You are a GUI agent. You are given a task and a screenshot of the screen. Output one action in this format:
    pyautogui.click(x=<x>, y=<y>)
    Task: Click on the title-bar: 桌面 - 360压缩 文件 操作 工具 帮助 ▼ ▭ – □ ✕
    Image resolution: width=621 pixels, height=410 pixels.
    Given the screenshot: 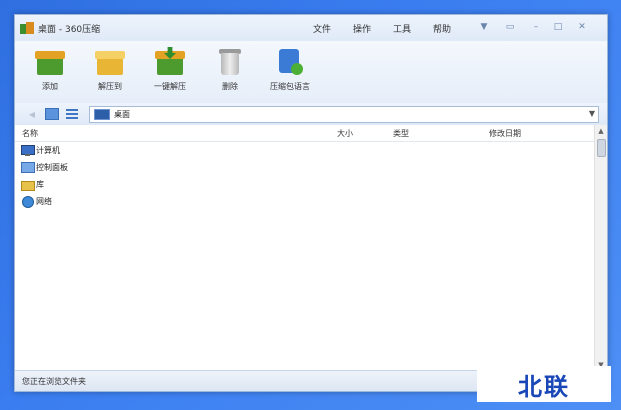 What is the action you would take?
    pyautogui.click(x=311, y=28)
    